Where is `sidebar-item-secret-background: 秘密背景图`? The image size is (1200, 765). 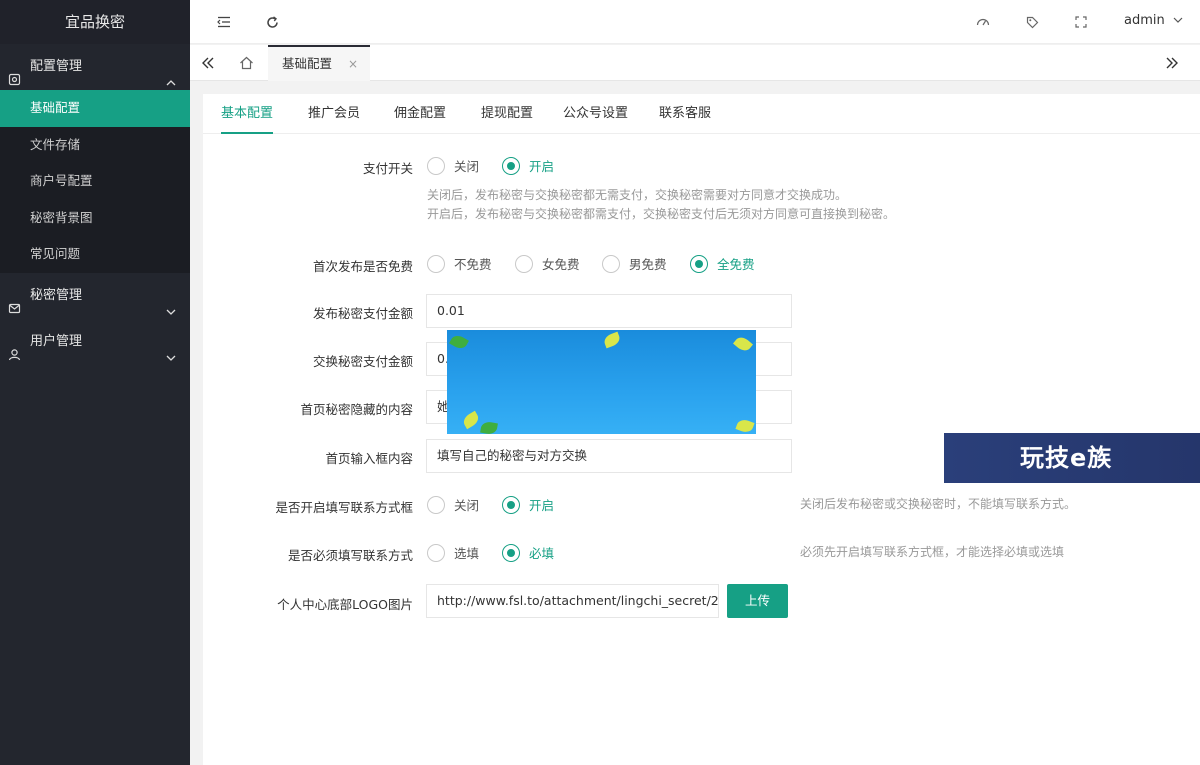
sidebar-item-secret-background: 秘密背景图 is located at coordinates (95, 218).